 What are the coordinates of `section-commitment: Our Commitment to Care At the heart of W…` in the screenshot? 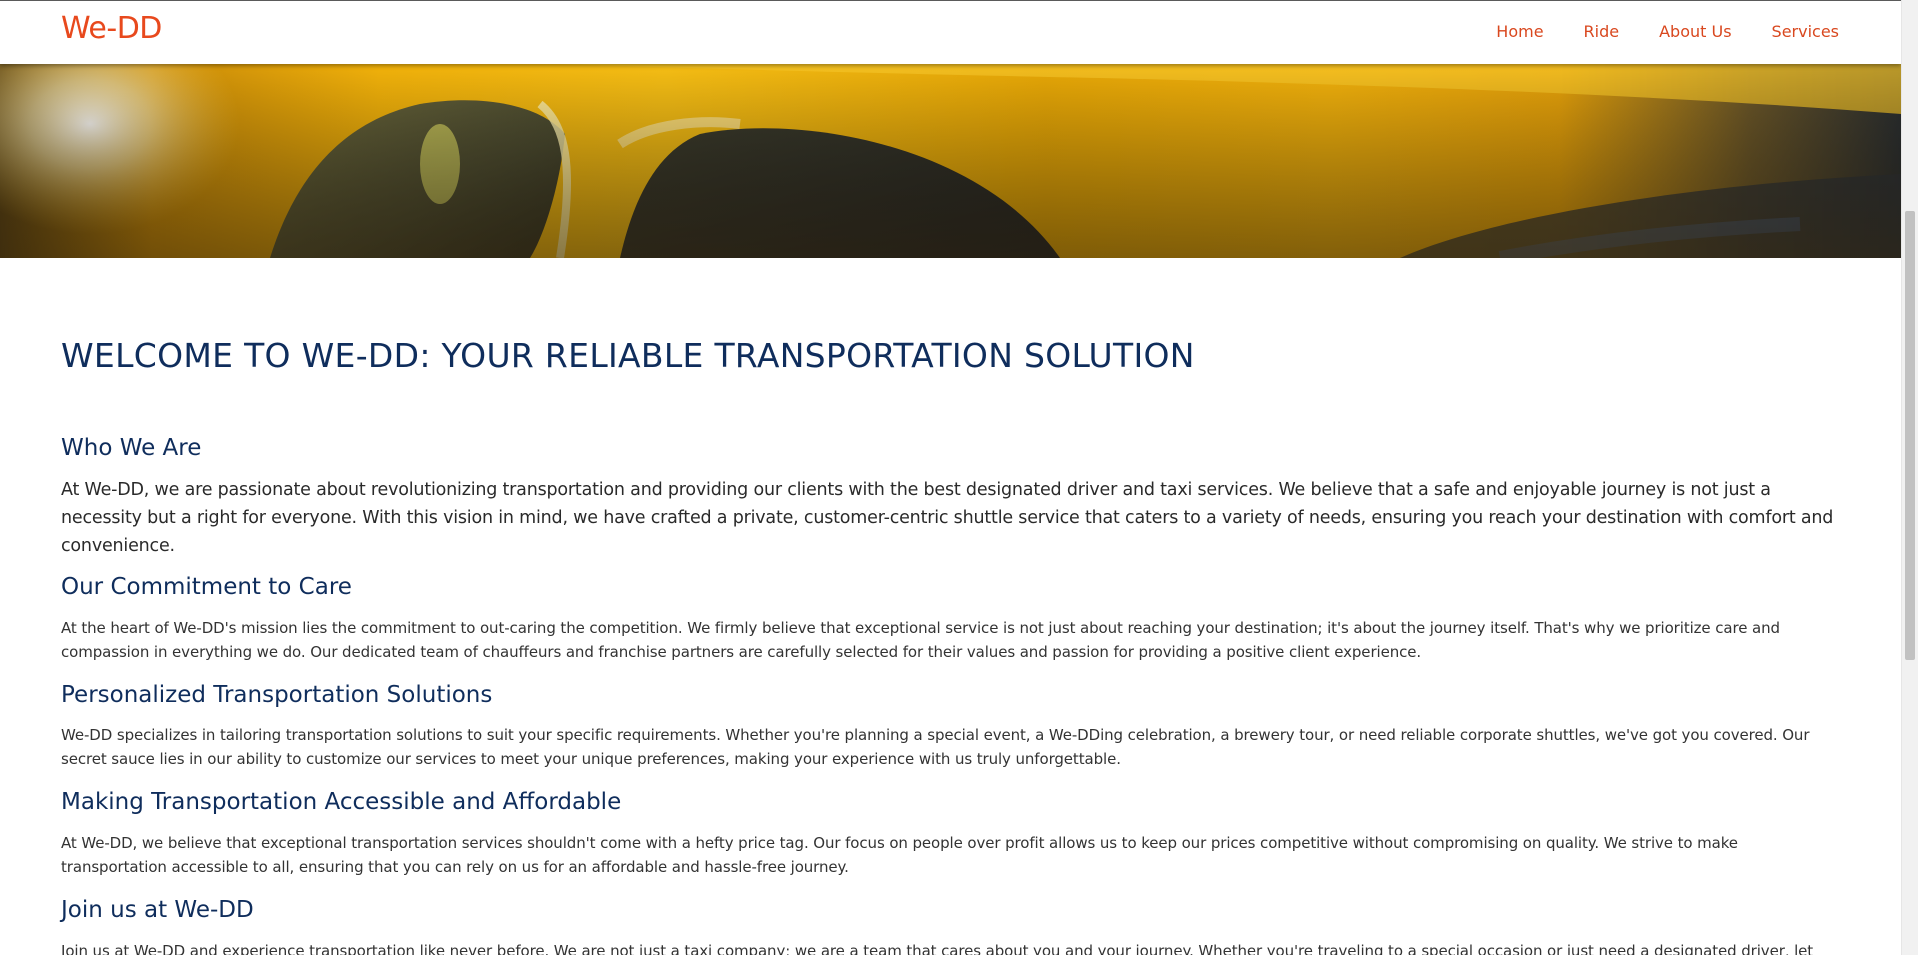 It's located at (951, 619).